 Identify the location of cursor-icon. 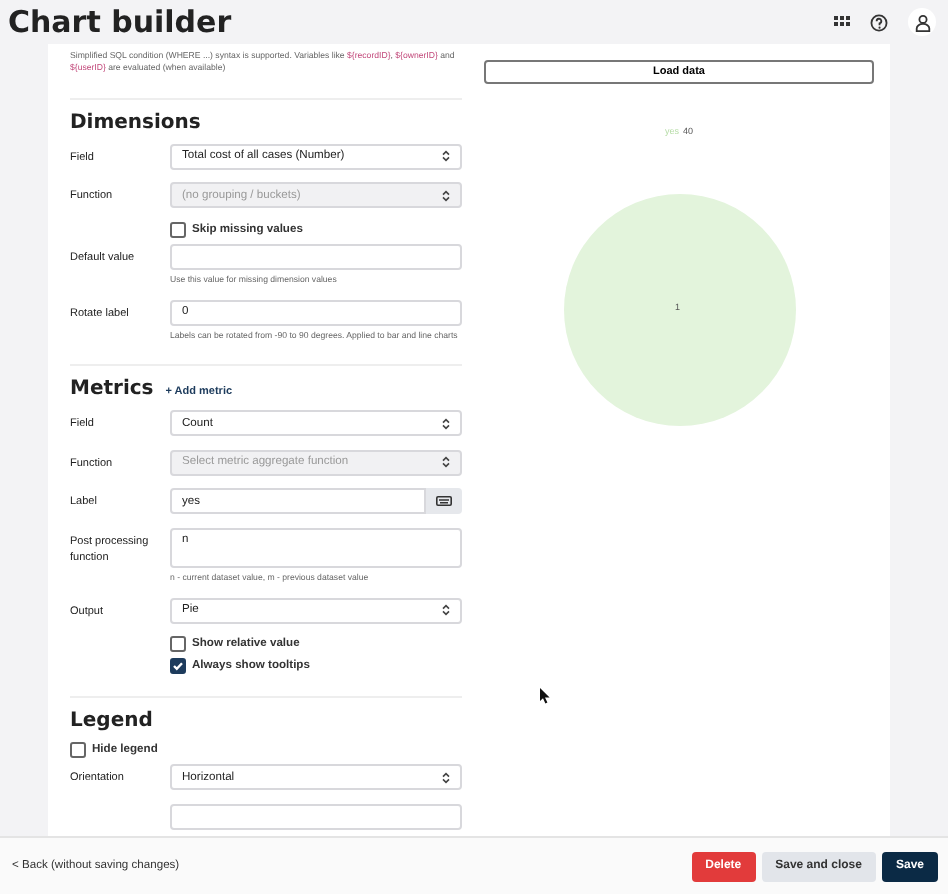
(545, 696).